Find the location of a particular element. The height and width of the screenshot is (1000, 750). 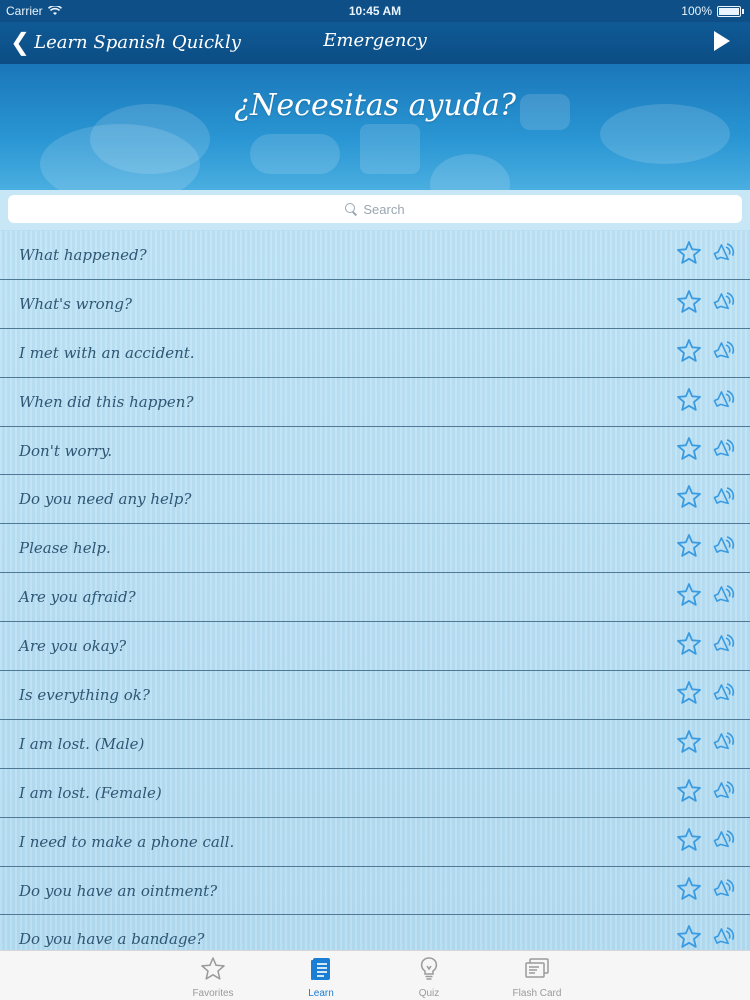

list-item: Do you need any help? is located at coordinates (375, 500).